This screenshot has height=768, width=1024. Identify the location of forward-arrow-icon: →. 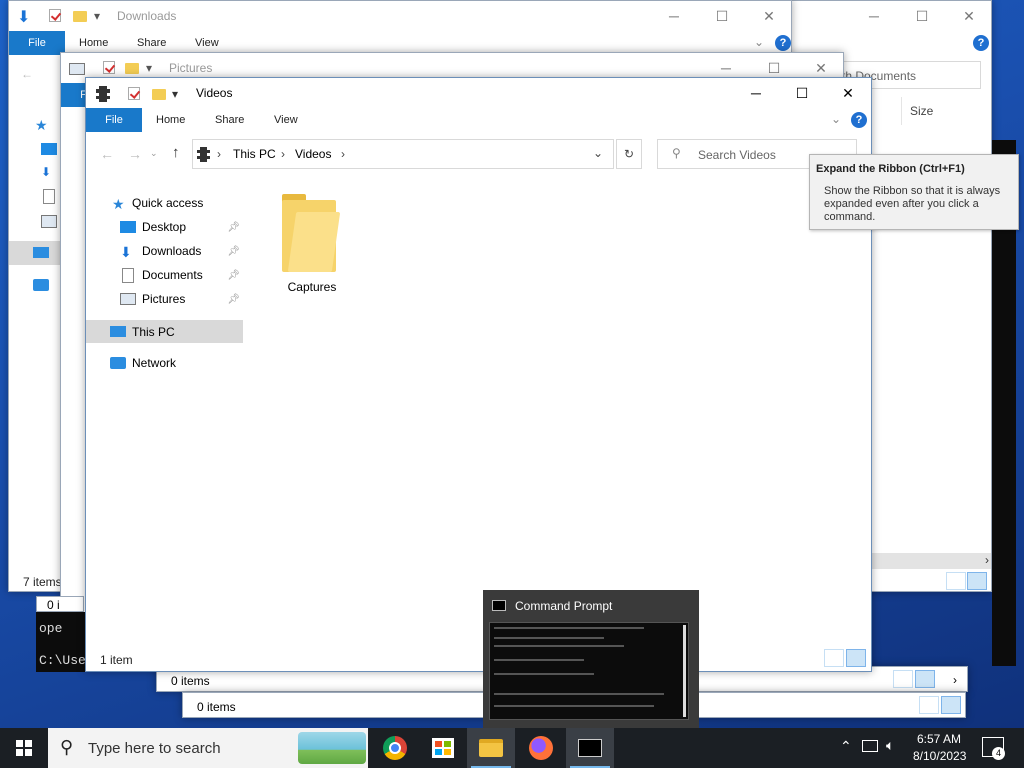
(135, 154).